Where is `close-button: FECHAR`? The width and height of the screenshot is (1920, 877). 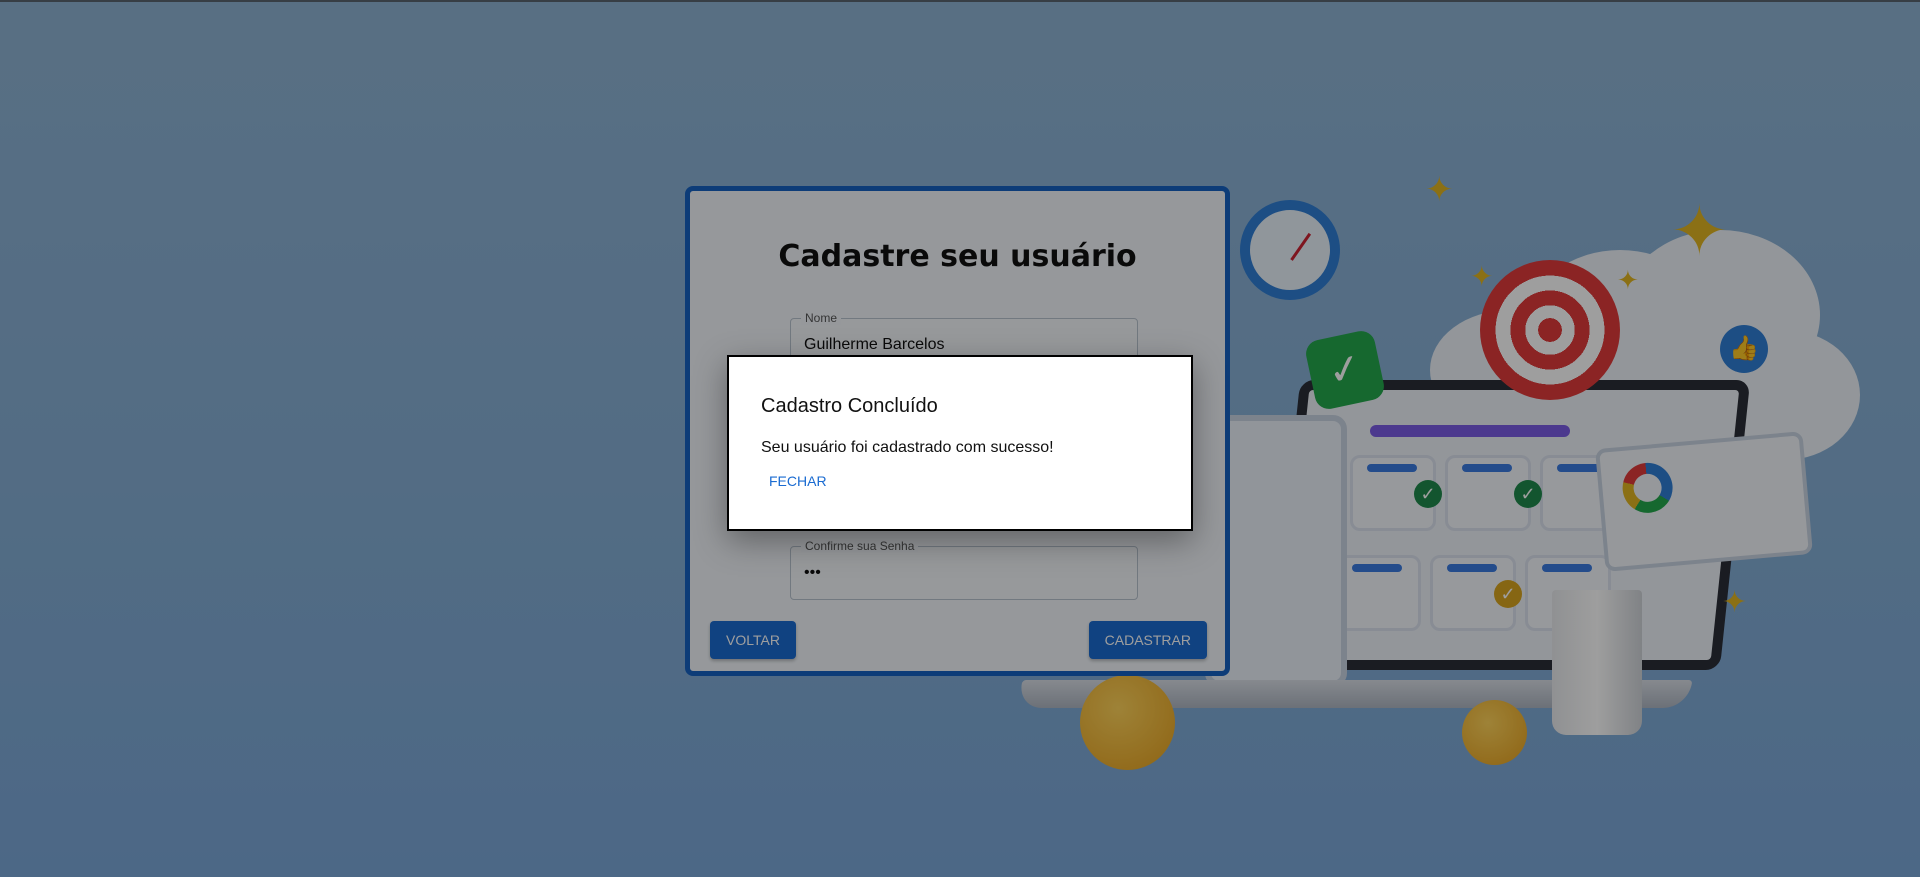 close-button: FECHAR is located at coordinates (798, 481).